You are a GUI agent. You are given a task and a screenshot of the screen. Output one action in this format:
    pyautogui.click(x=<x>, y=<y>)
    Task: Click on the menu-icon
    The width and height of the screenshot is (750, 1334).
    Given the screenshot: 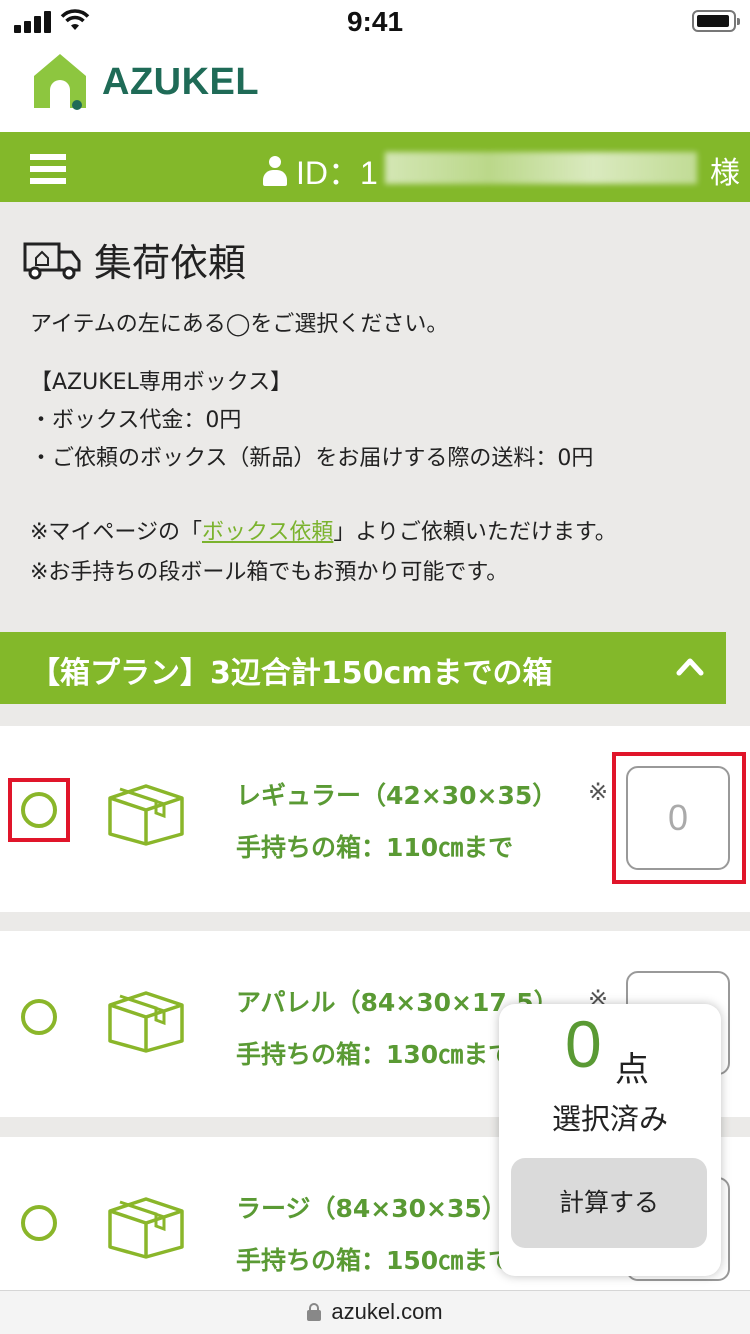 What is the action you would take?
    pyautogui.click(x=48, y=169)
    